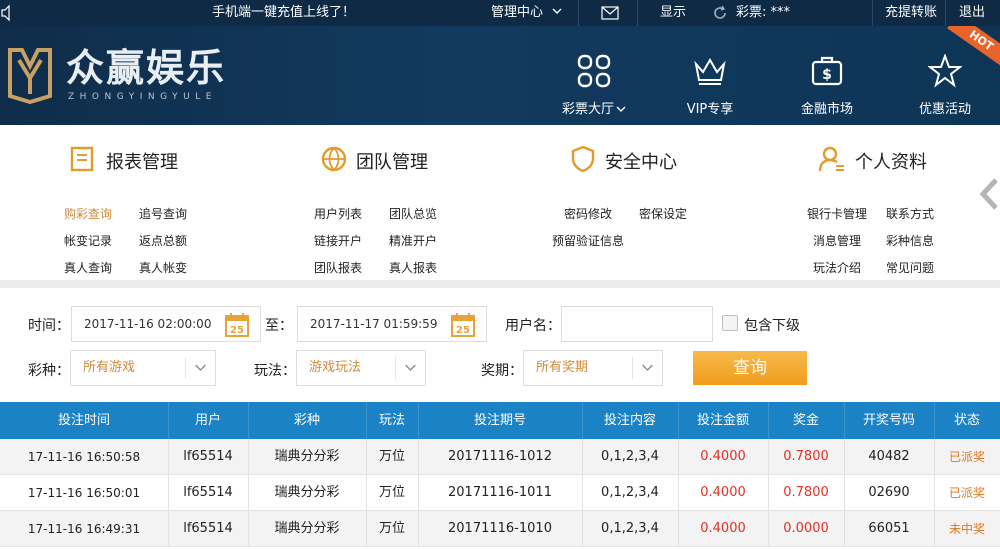 The image size is (1000, 549). I want to click on nav-lottery-hall: 彩票大厅, so click(594, 85).